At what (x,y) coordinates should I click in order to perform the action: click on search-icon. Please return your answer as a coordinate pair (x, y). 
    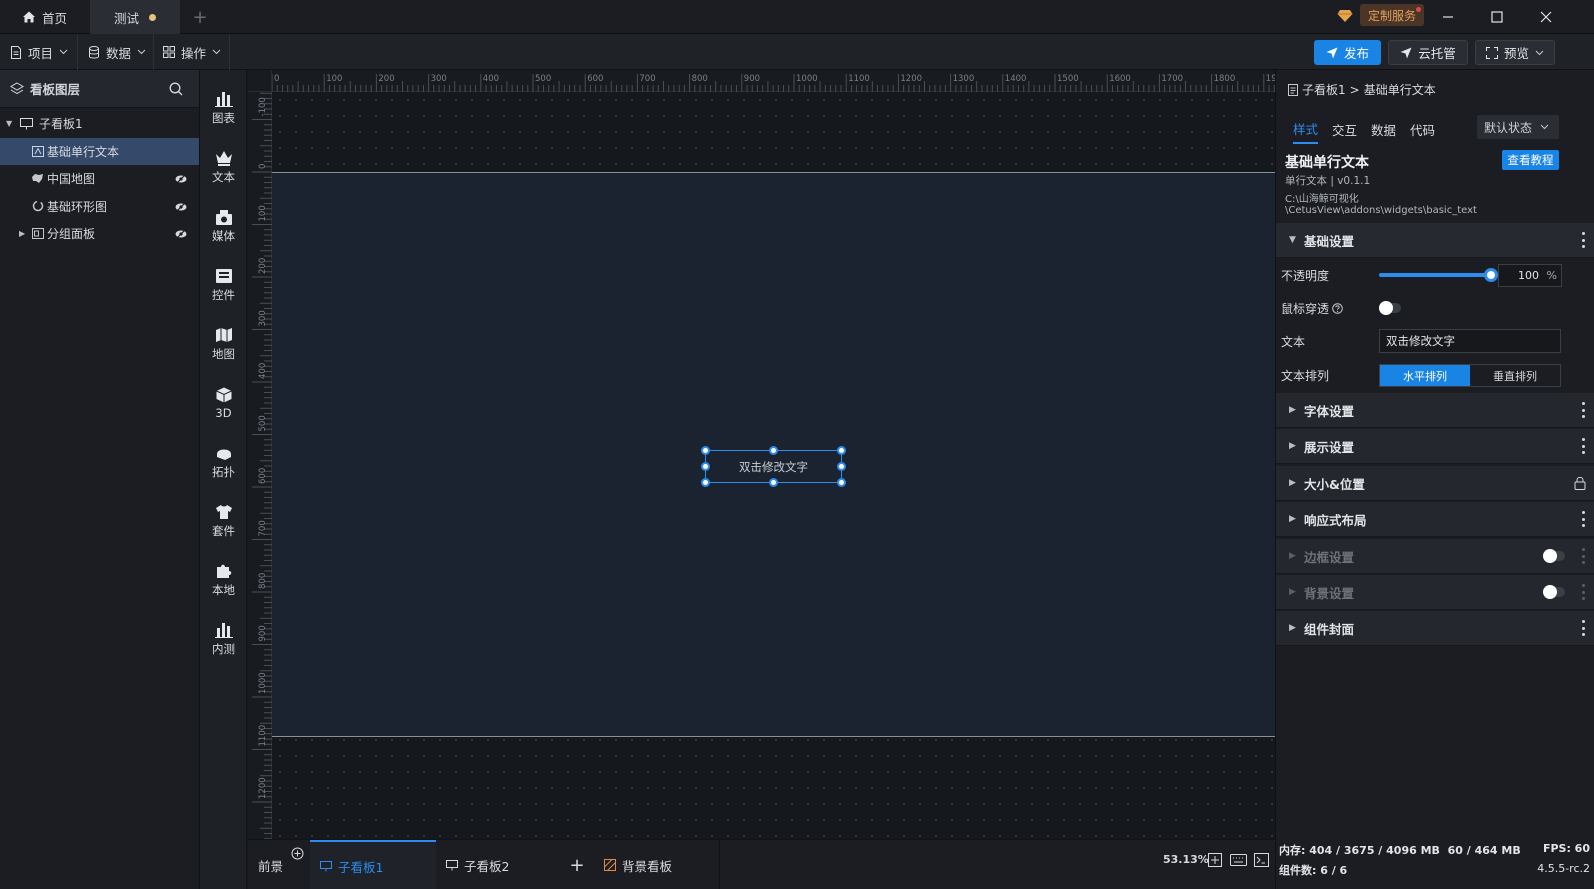
    Looking at the image, I should click on (176, 89).